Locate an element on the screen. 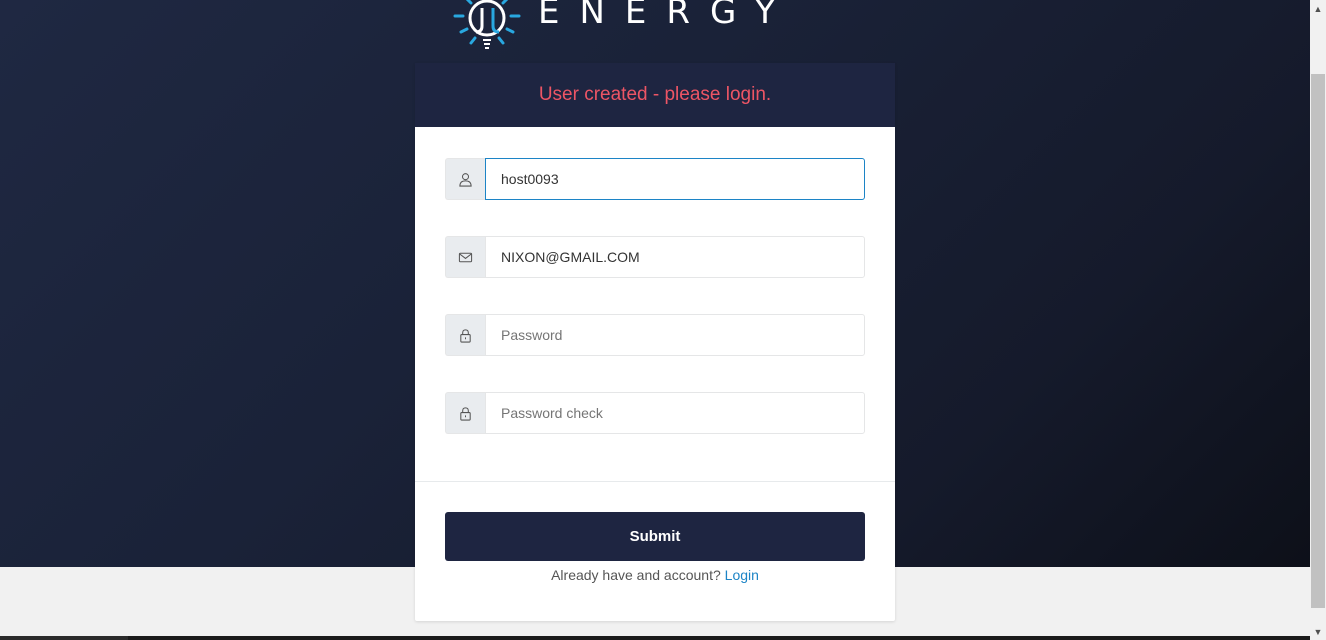 This screenshot has height=640, width=1326. password-group is located at coordinates (655, 335).